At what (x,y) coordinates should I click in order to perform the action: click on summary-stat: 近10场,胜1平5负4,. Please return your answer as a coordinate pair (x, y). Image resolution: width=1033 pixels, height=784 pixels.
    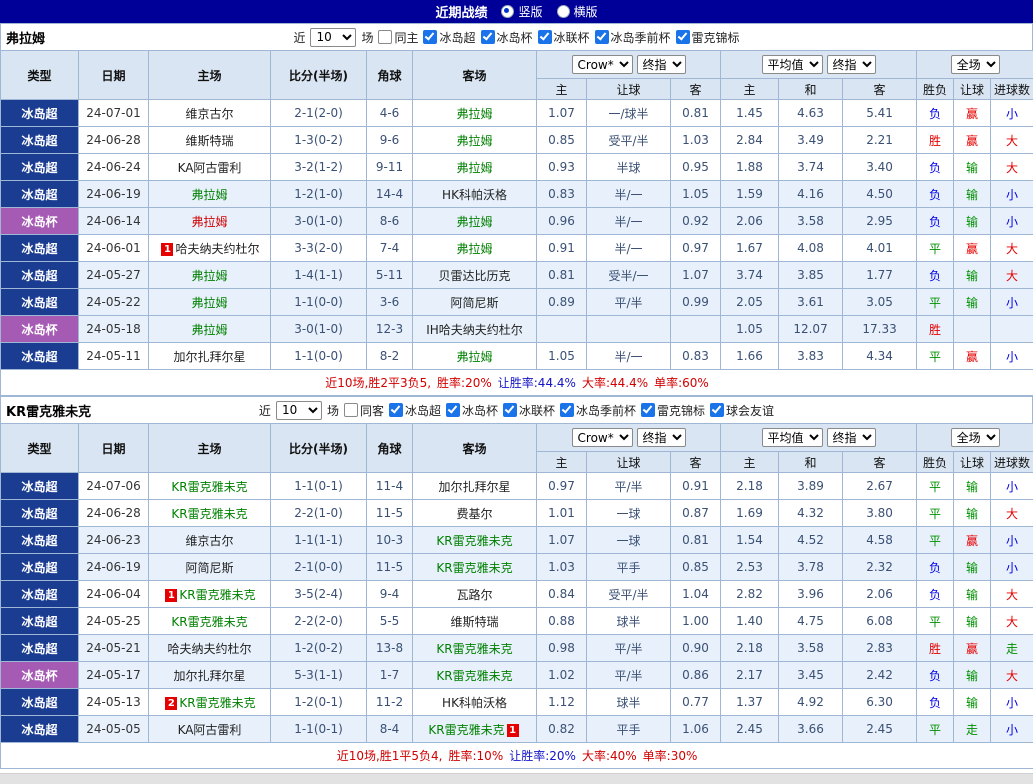
    Looking at the image, I should click on (390, 756).